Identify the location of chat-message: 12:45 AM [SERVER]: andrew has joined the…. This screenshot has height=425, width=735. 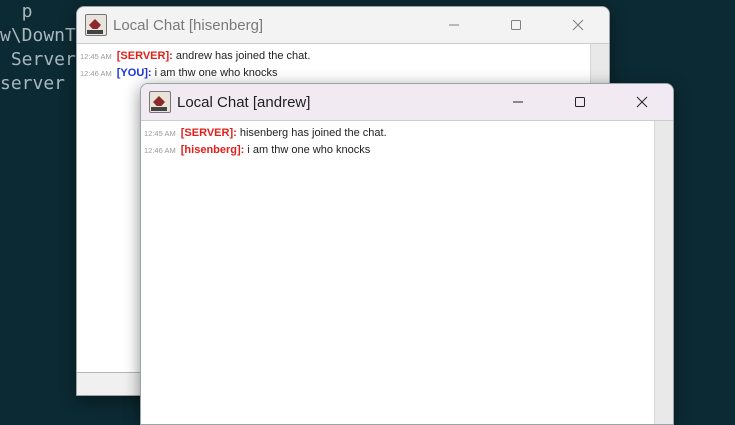
(343, 56).